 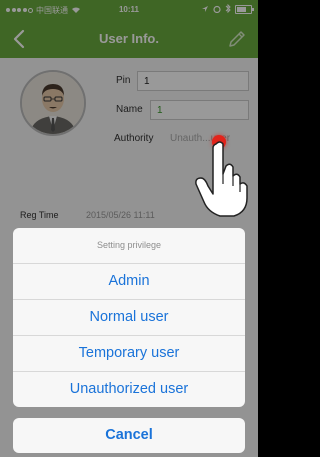 What do you see at coordinates (129, 282) in the screenshot?
I see `option-admin: Admin` at bounding box center [129, 282].